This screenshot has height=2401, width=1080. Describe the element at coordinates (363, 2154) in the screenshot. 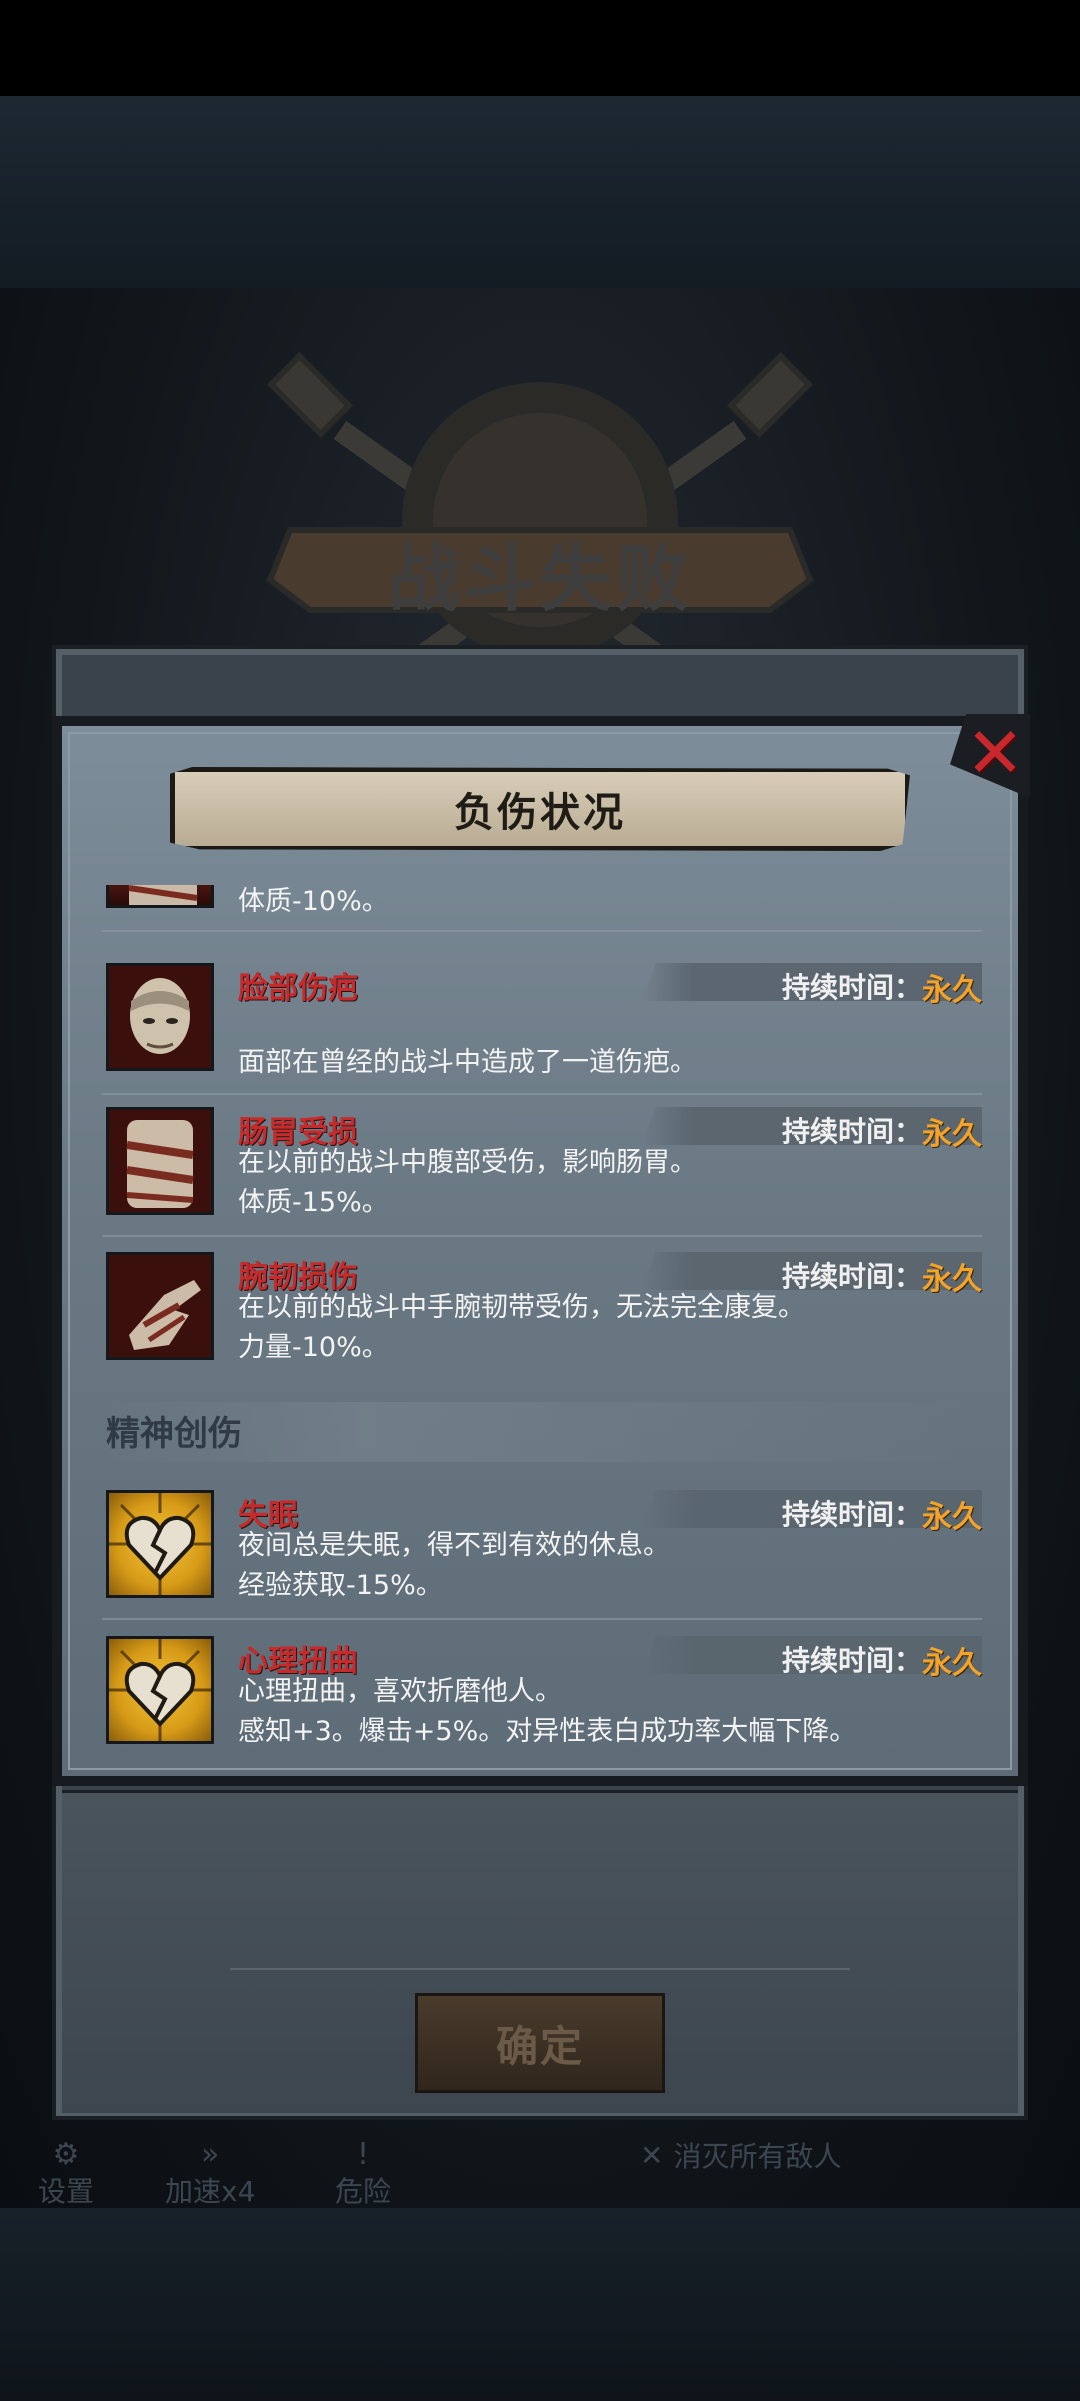

I see `danger-icon: !` at that location.